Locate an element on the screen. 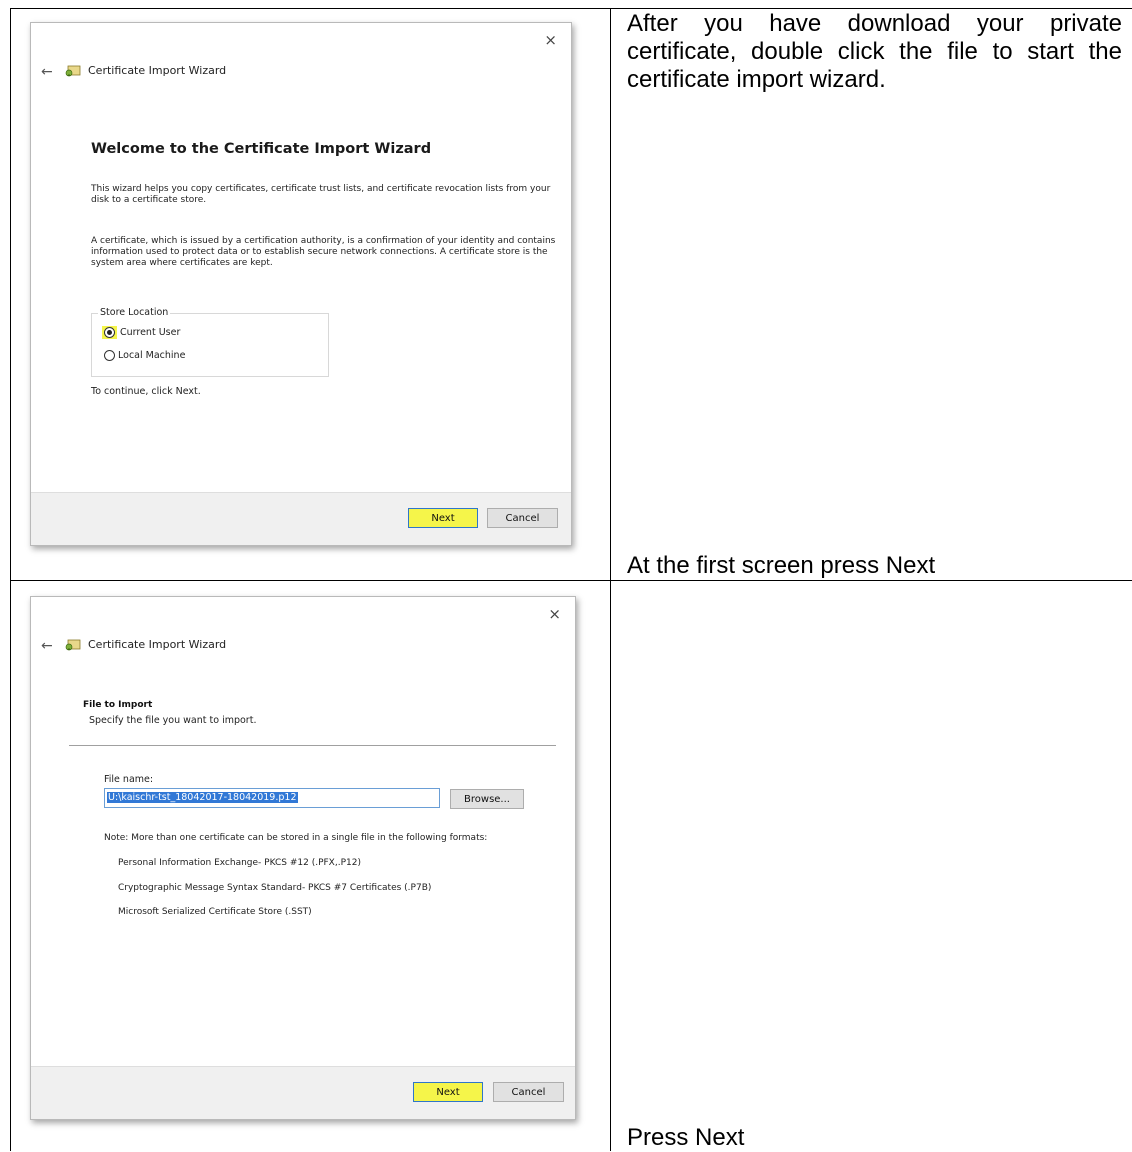 The height and width of the screenshot is (1152, 1132). table-border-left is located at coordinates (10, 579).